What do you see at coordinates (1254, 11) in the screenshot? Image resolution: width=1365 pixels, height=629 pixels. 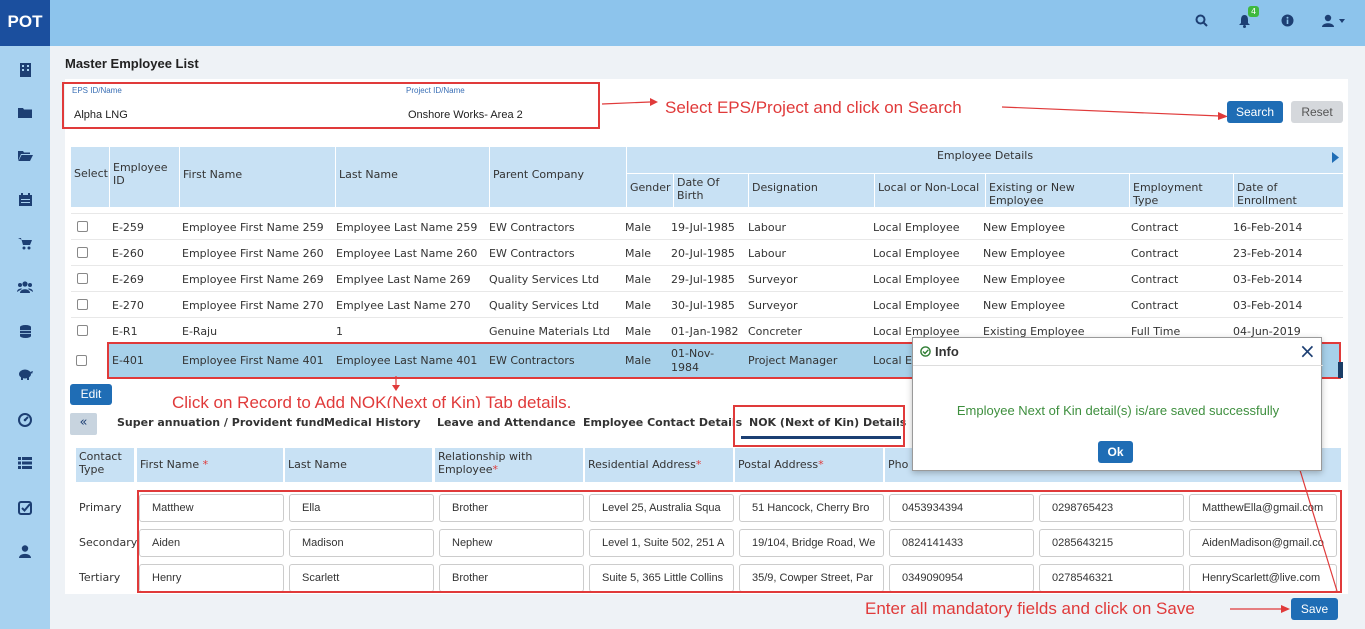 I see `notification-badge: 4` at bounding box center [1254, 11].